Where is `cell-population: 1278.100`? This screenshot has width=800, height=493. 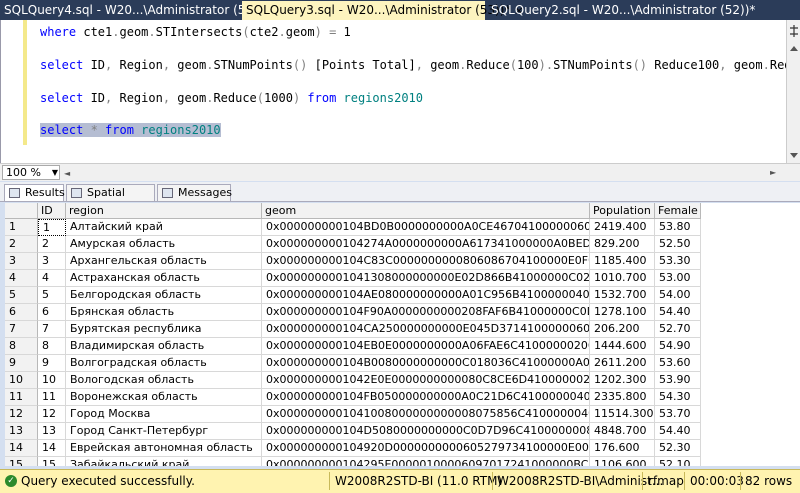 cell-population: 1278.100 is located at coordinates (622, 312).